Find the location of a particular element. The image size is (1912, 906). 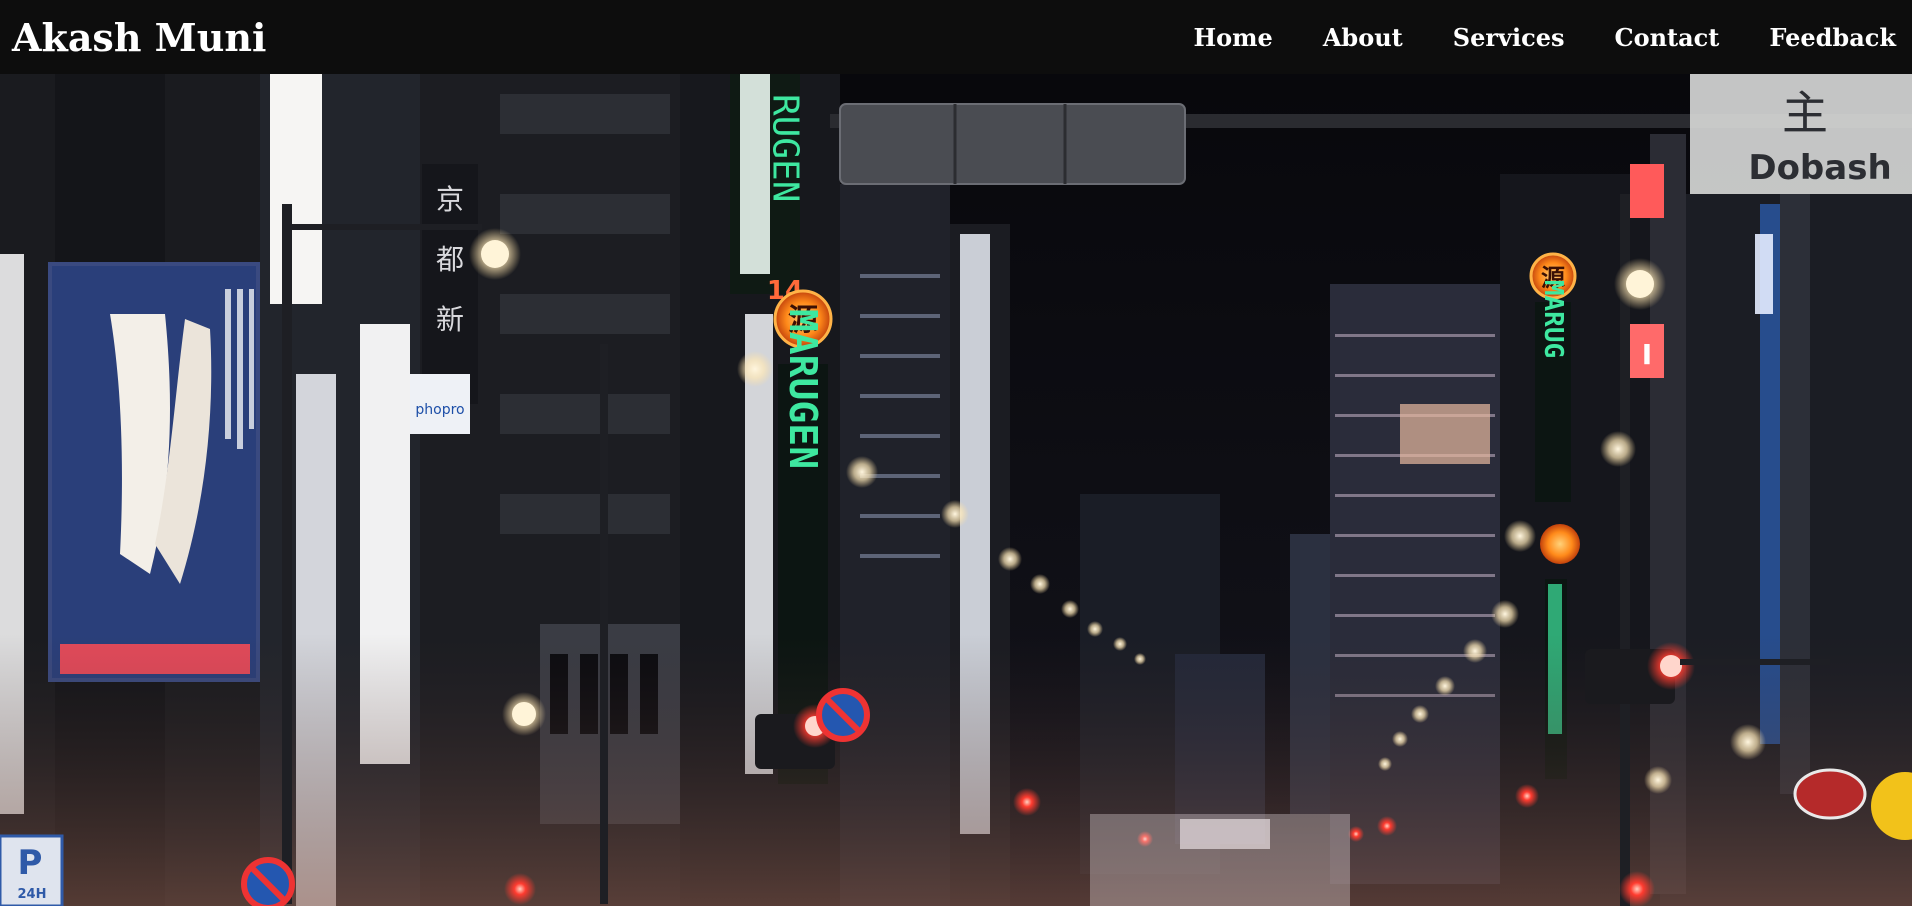

right-red-sign-text: I is located at coordinates (1647, 354).